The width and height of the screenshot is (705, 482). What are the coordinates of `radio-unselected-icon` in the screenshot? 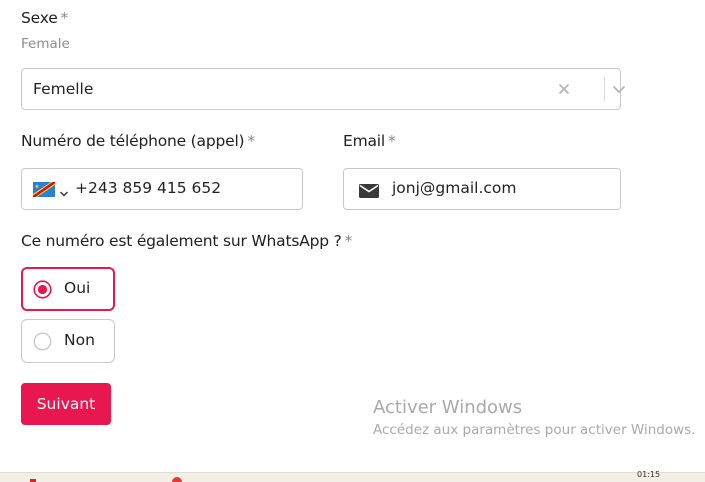 It's located at (42, 341).